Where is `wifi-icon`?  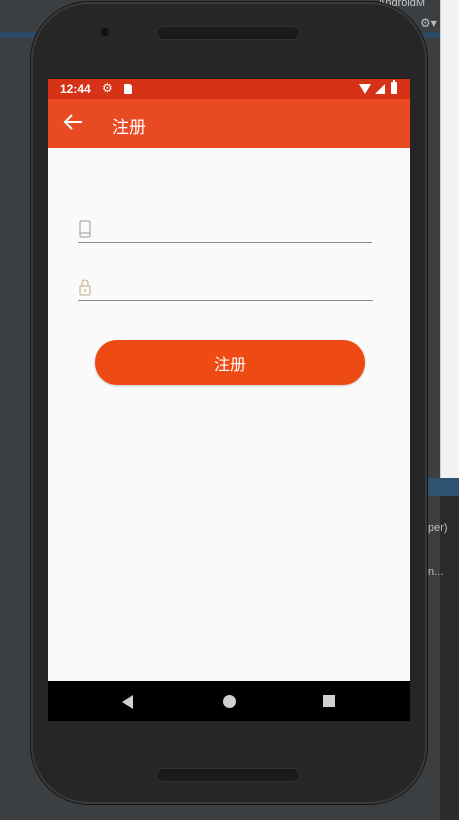 wifi-icon is located at coordinates (365, 89).